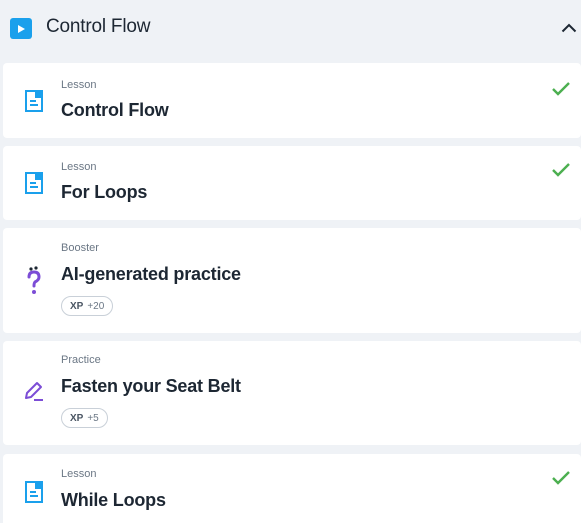 The image size is (581, 523). What do you see at coordinates (80, 248) in the screenshot?
I see `item-type: Booster` at bounding box center [80, 248].